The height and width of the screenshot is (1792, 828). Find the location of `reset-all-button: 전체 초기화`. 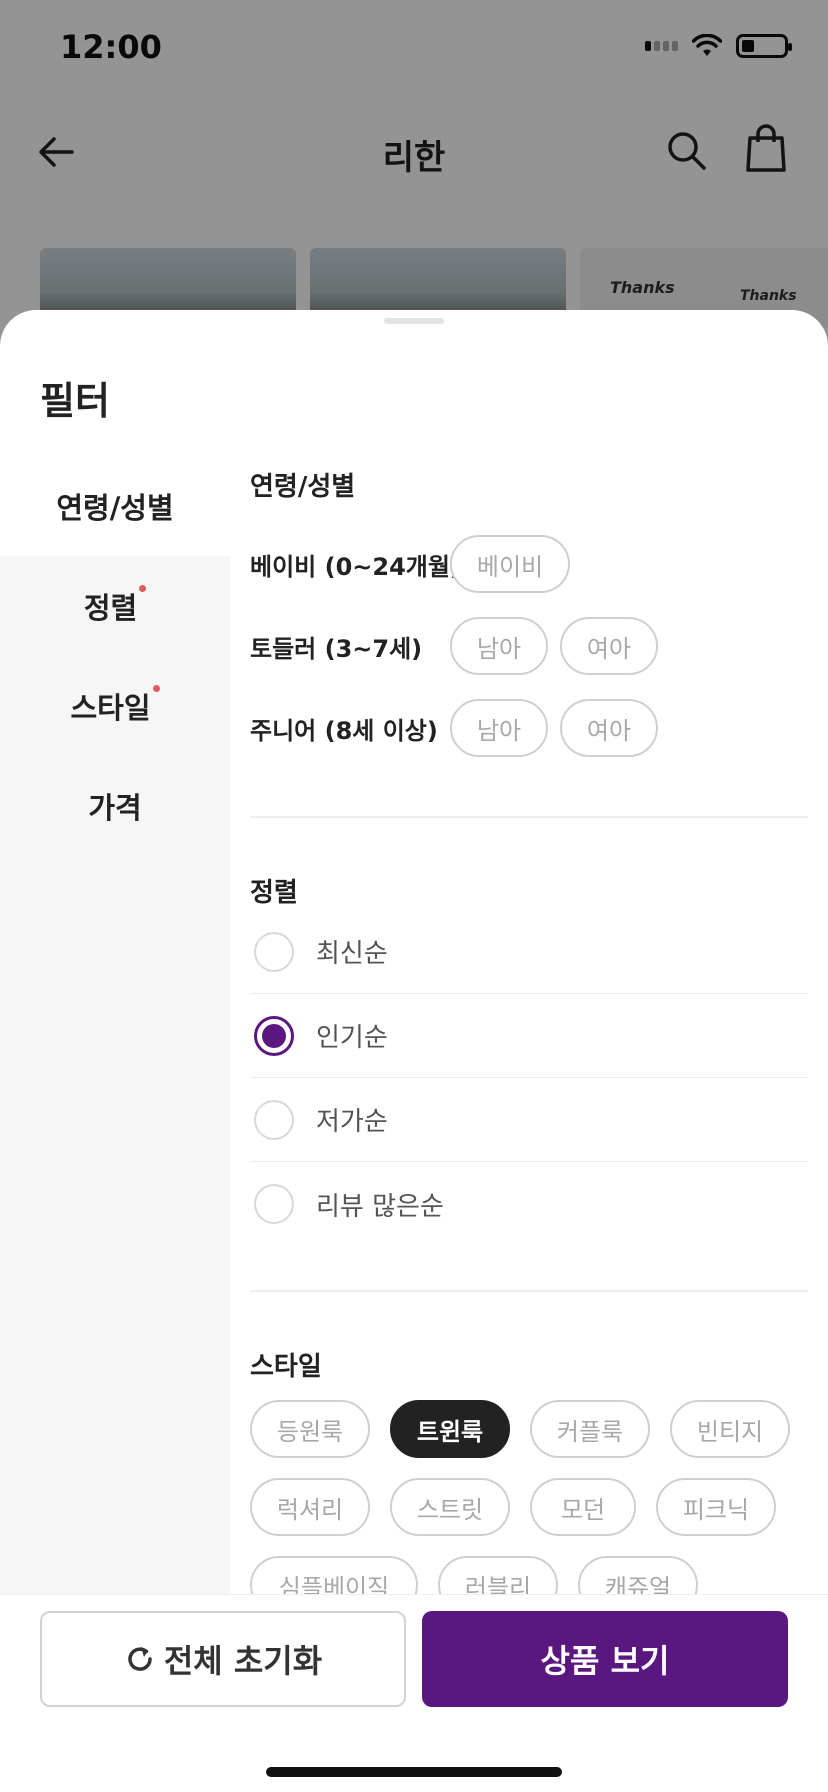

reset-all-button: 전체 초기화 is located at coordinates (223, 1659).